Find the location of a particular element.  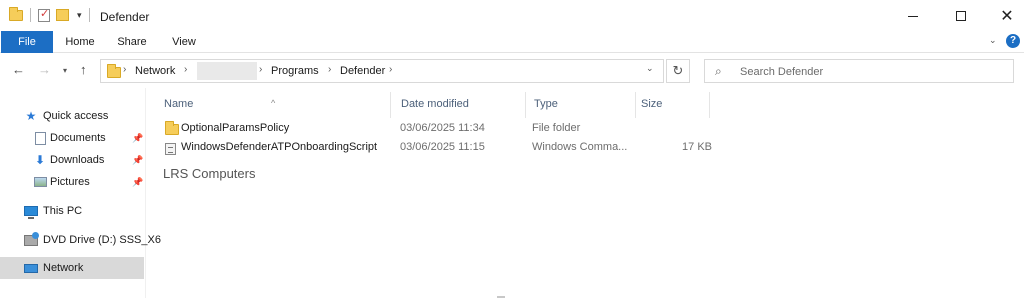

sidebar-item-network: Network is located at coordinates (72, 268).